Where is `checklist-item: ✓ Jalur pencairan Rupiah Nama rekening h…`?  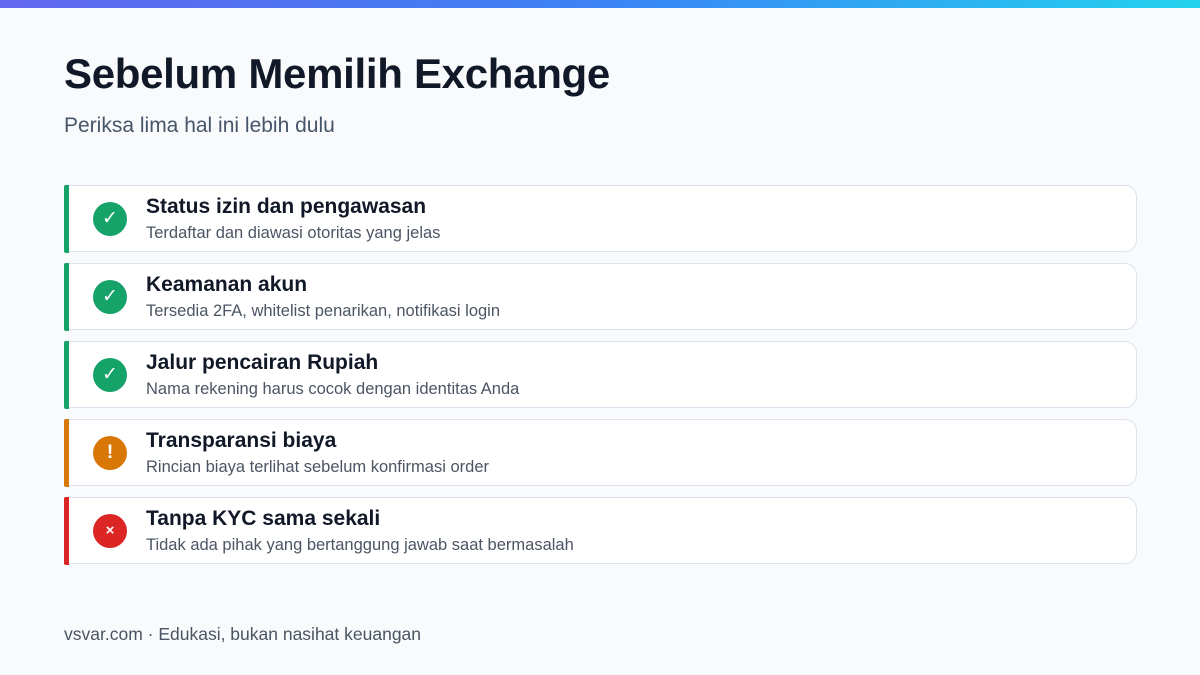
checklist-item: ✓ Jalur pencairan Rupiah Nama rekening h… is located at coordinates (600, 374).